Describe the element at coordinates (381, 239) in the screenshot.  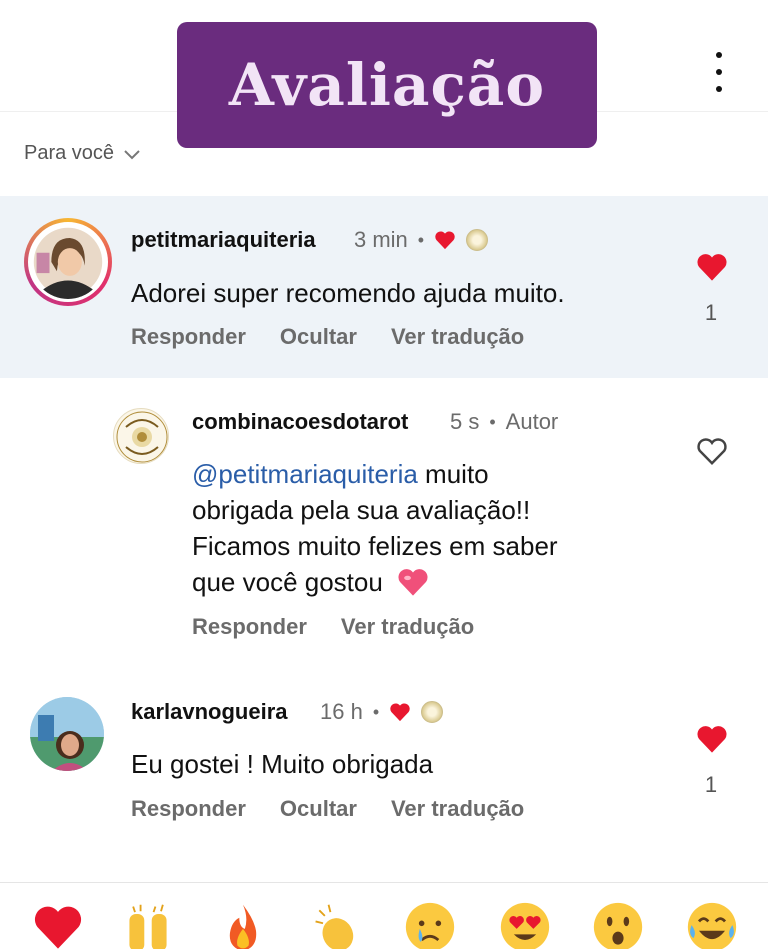
I see `comment-time: 3 min` at that location.